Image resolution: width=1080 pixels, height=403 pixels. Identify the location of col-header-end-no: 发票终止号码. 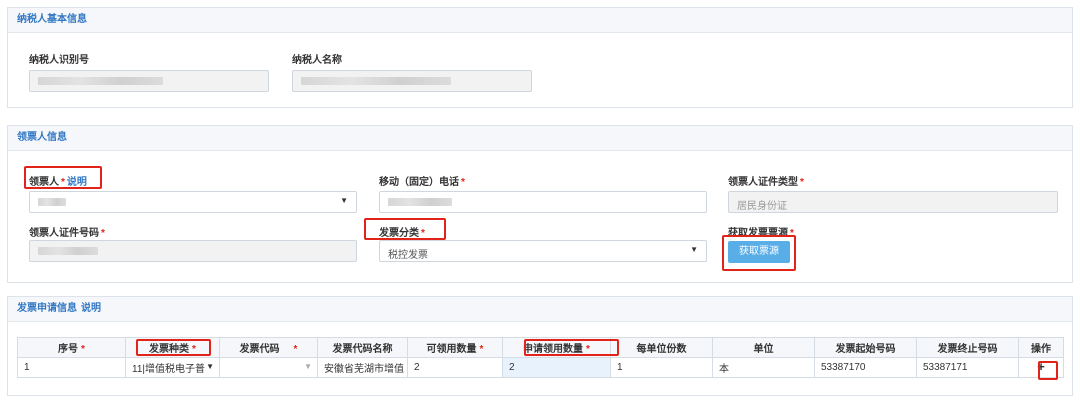
(967, 347).